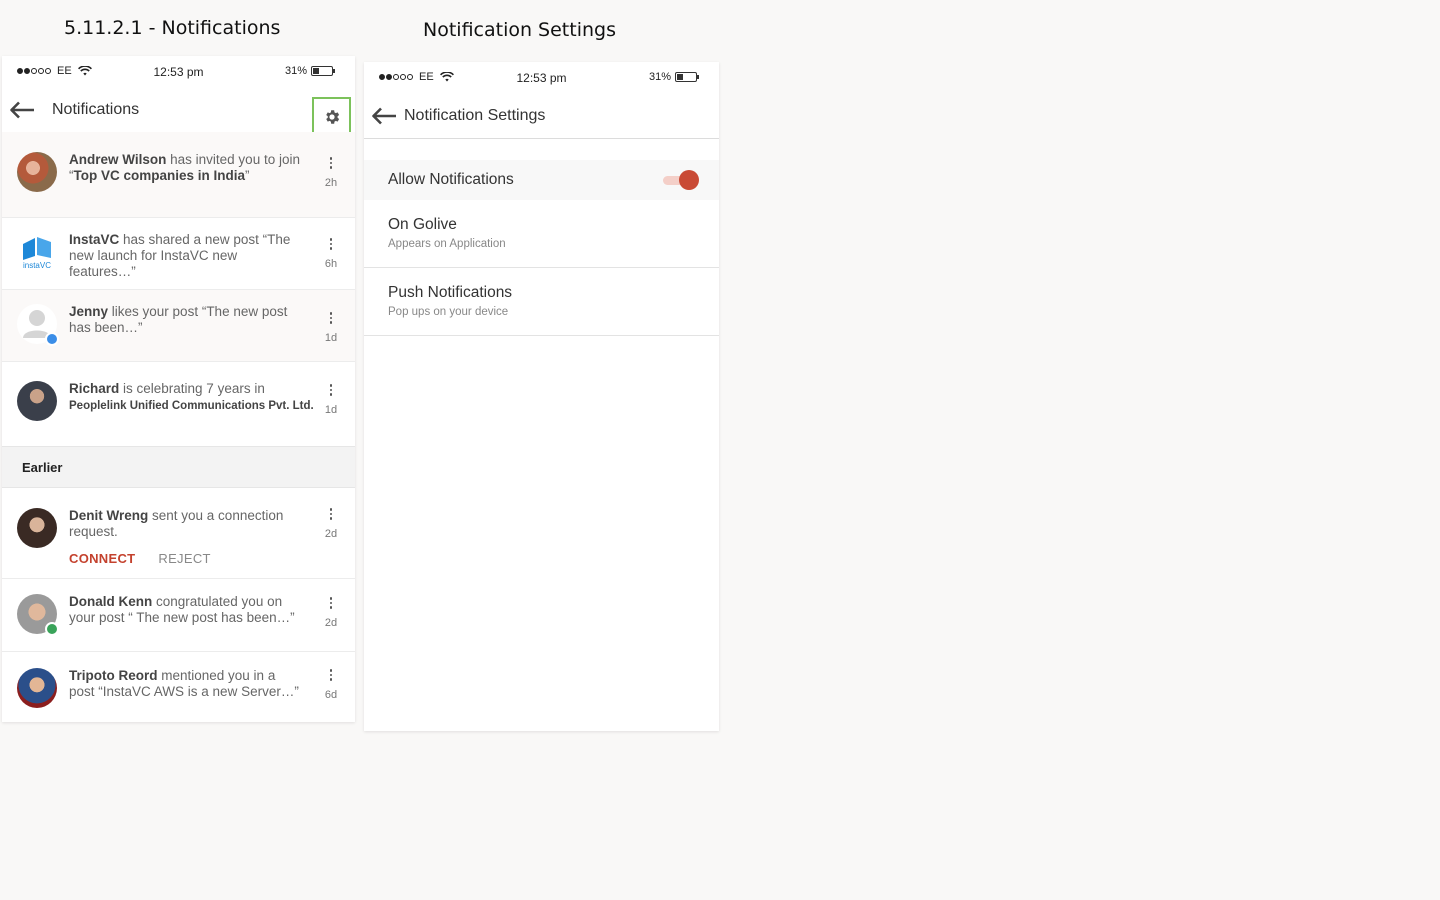  I want to click on like-badge-icon, so click(52, 339).